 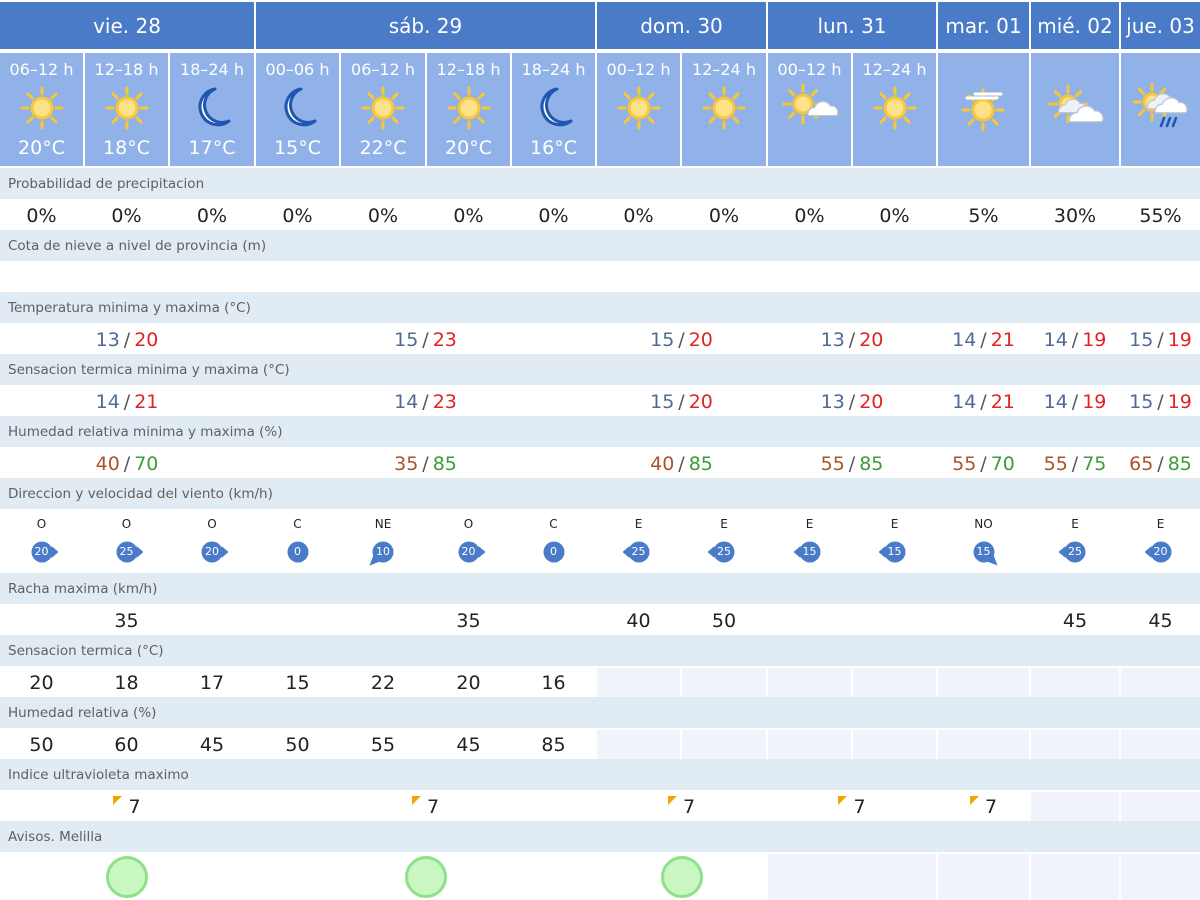 I want to click on temp-minmax-min: 13, so click(x=832, y=339).